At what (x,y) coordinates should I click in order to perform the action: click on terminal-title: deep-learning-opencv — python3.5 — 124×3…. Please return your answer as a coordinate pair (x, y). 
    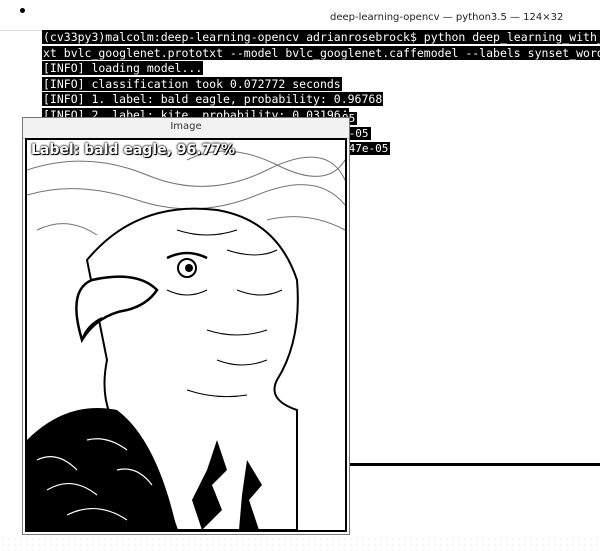
    Looking at the image, I should click on (447, 17).